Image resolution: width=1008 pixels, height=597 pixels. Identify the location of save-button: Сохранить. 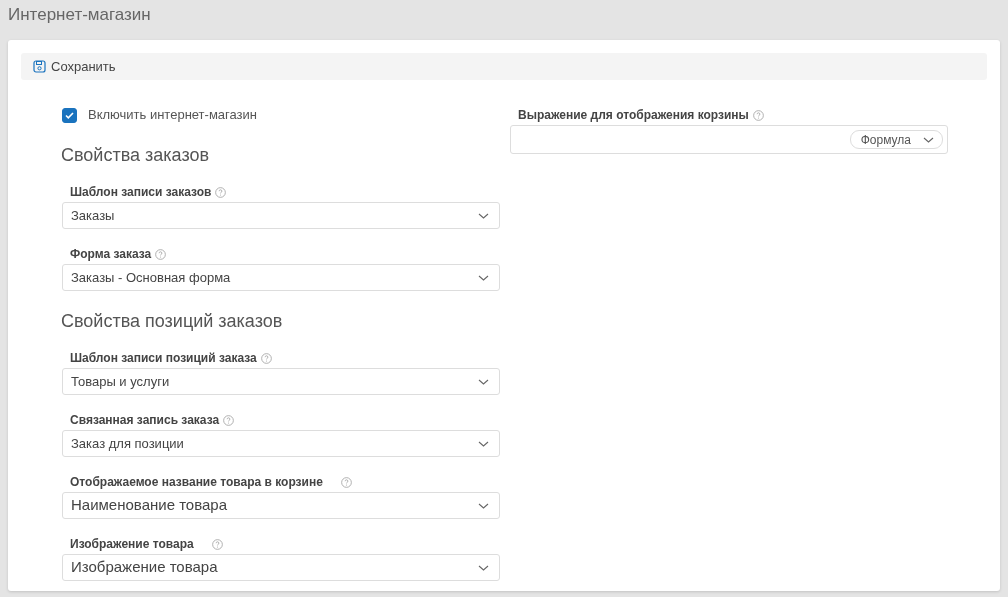
(74, 66).